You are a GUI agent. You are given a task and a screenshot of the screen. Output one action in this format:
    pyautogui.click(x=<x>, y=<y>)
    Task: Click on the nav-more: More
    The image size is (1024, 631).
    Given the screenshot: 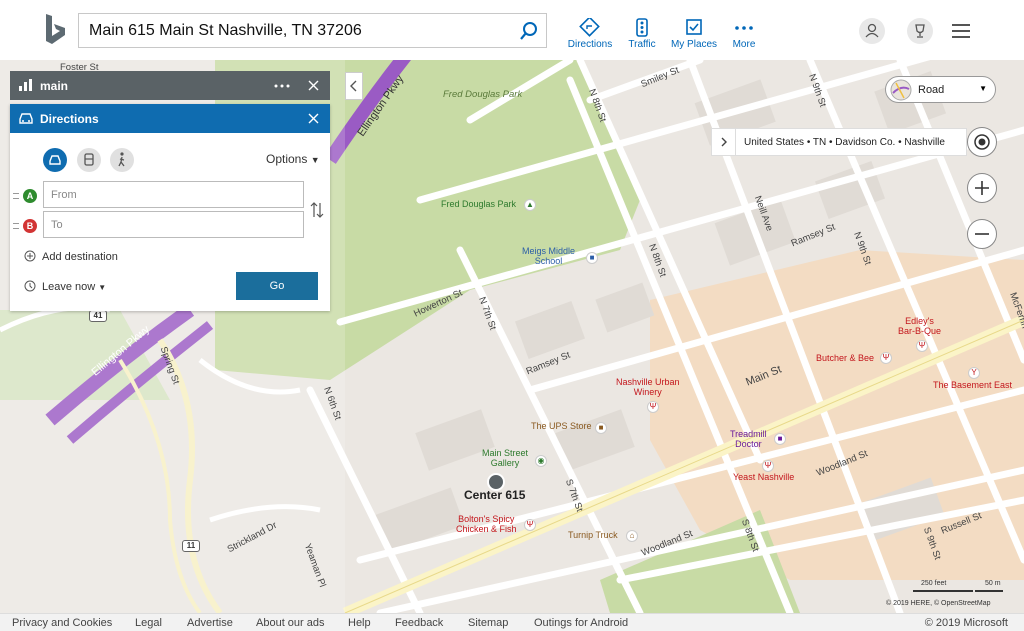 What is the action you would take?
    pyautogui.click(x=744, y=34)
    